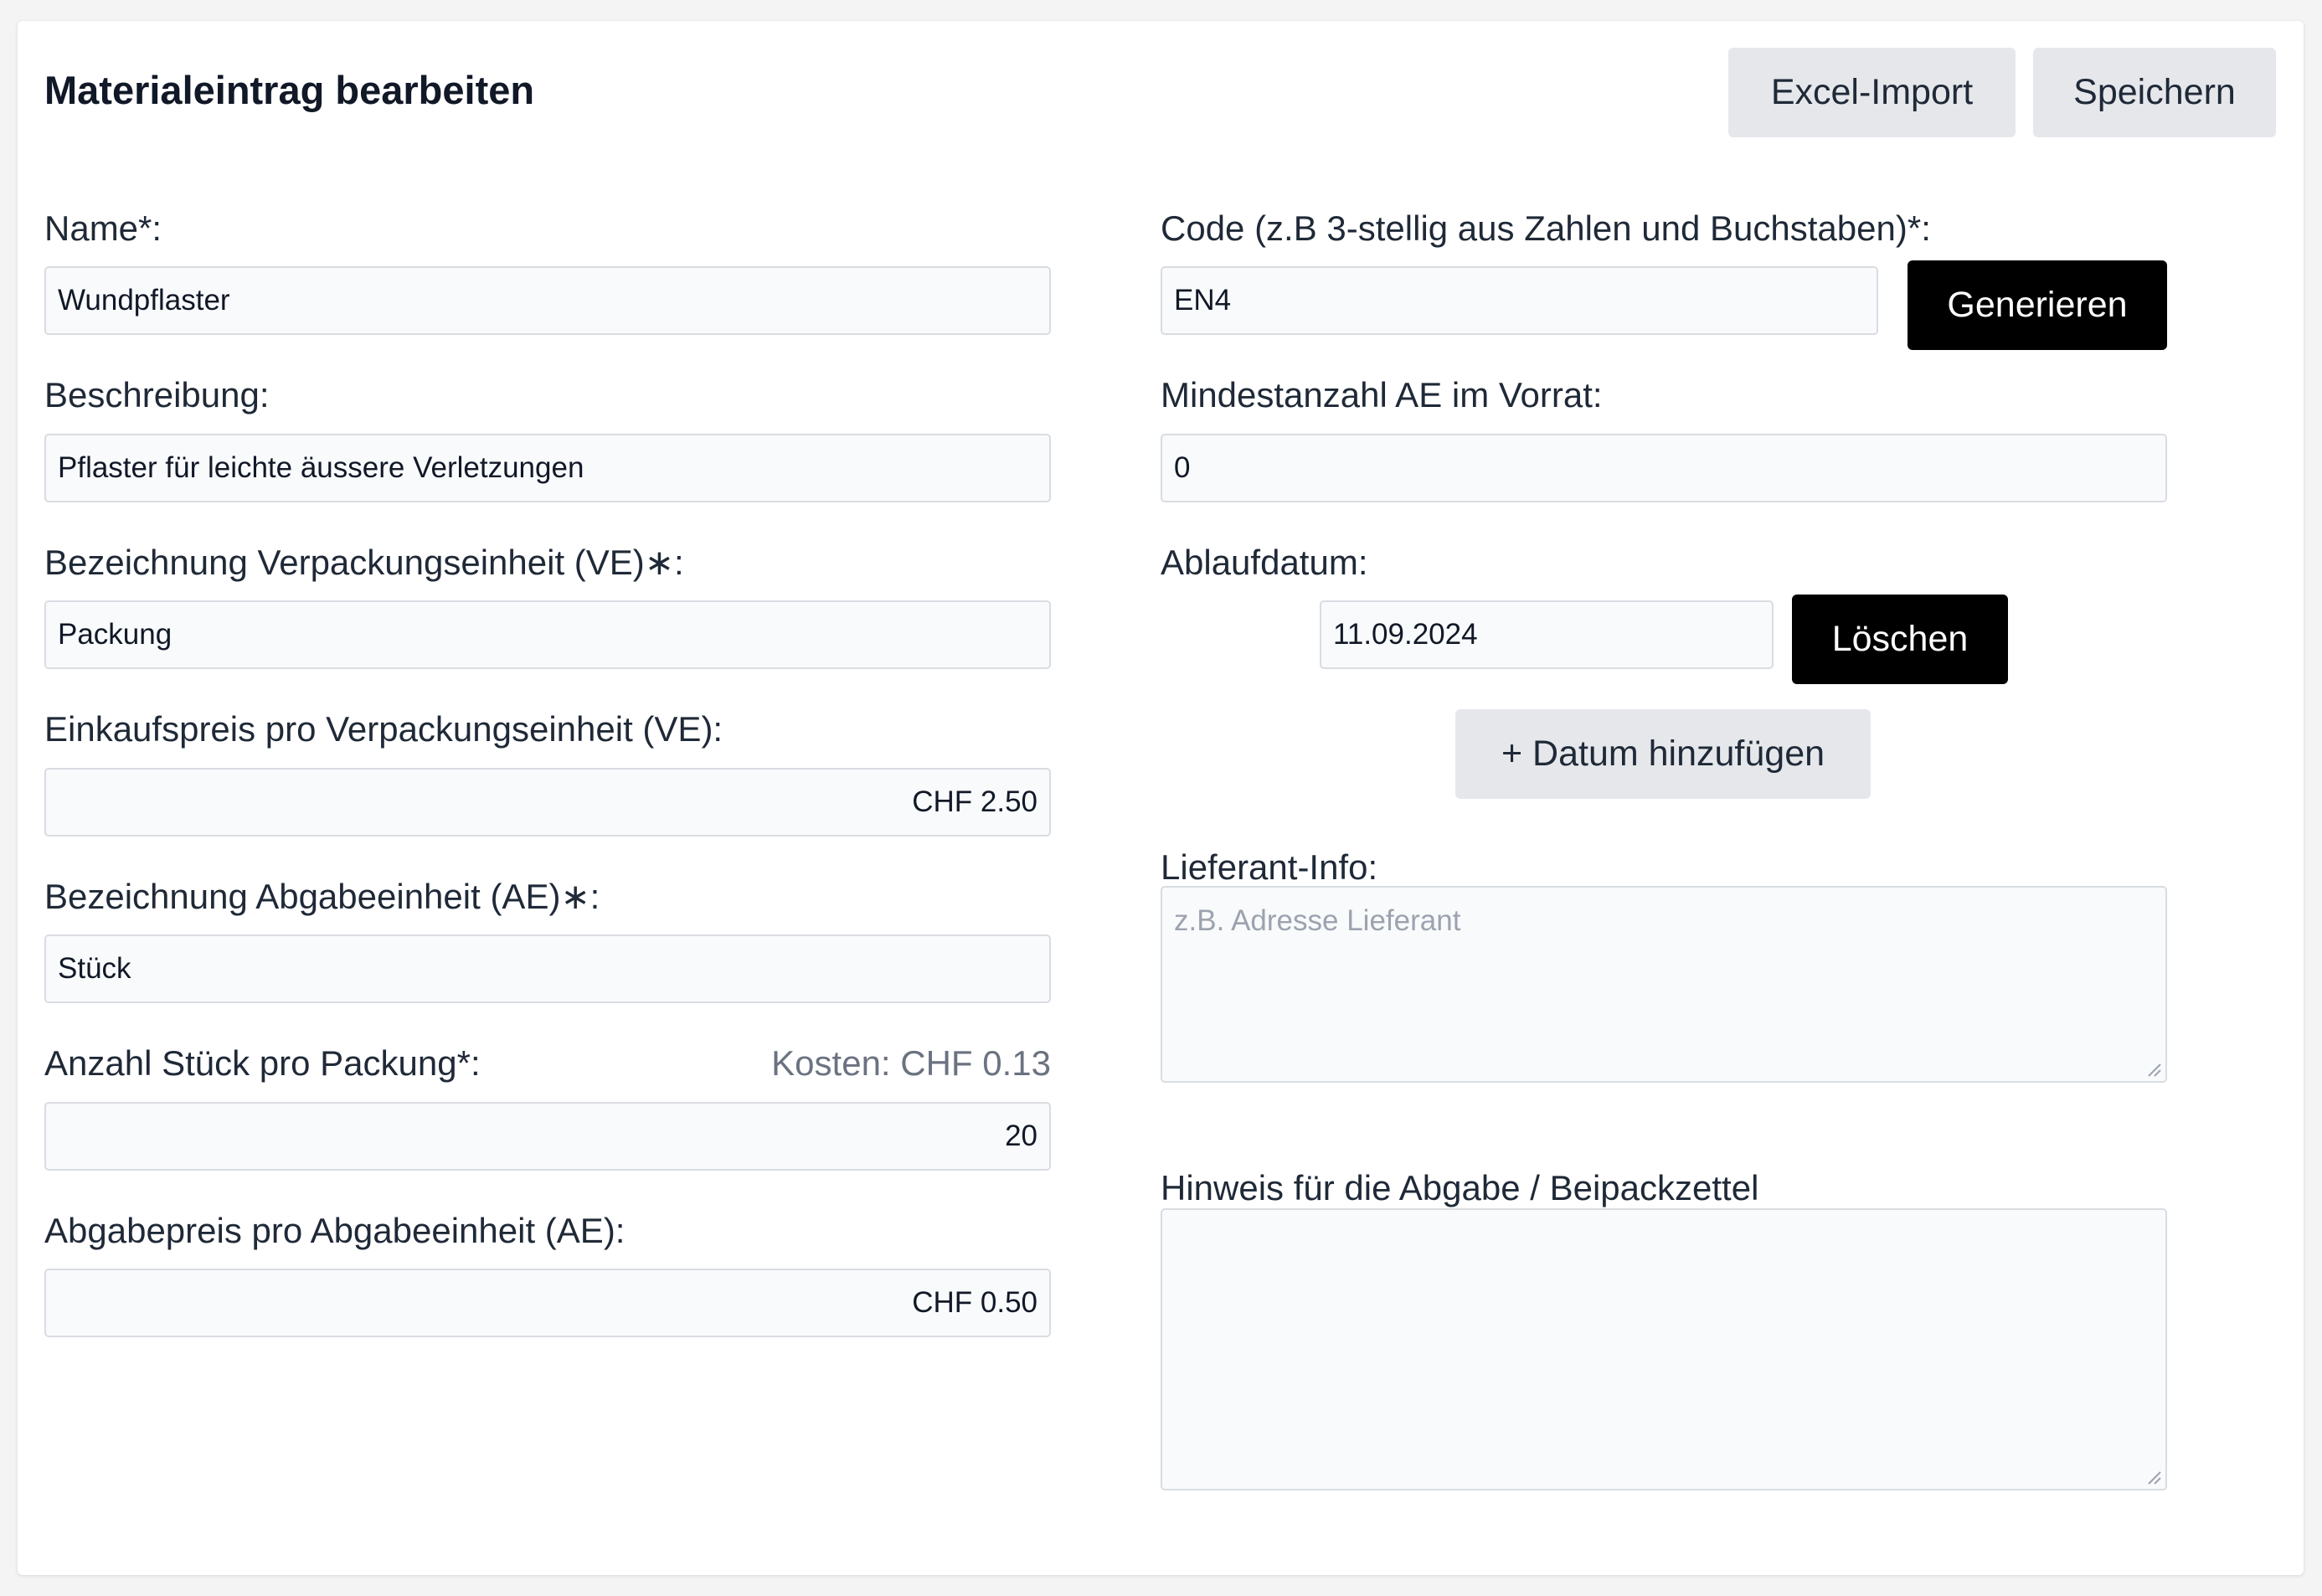  What do you see at coordinates (1520, 300) in the screenshot?
I see `code-field: EN4` at bounding box center [1520, 300].